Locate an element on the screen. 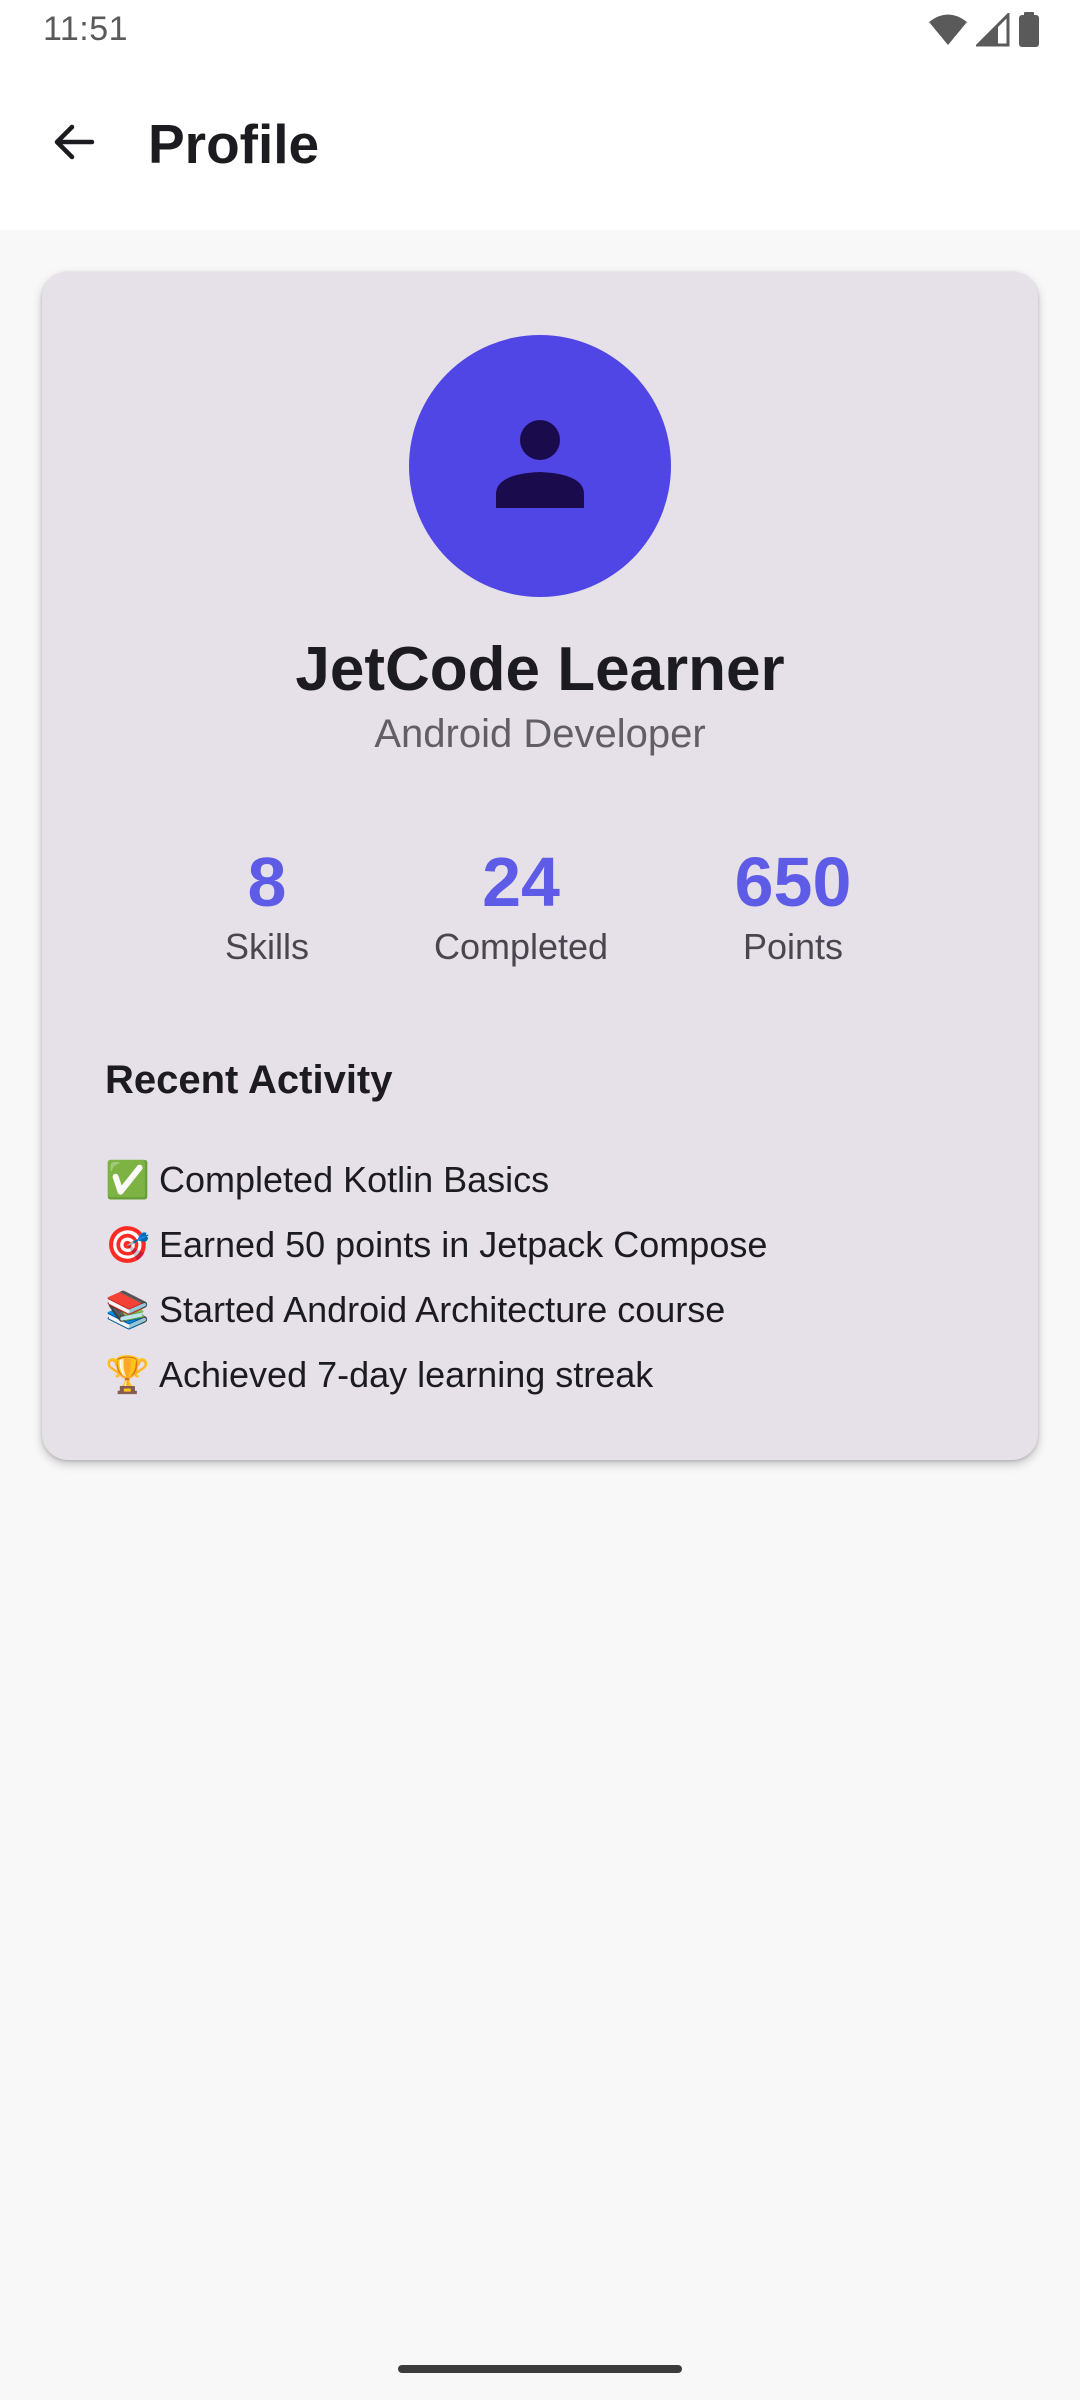 Image resolution: width=1080 pixels, height=2400 pixels. status-time: 11:51 is located at coordinates (86, 29).